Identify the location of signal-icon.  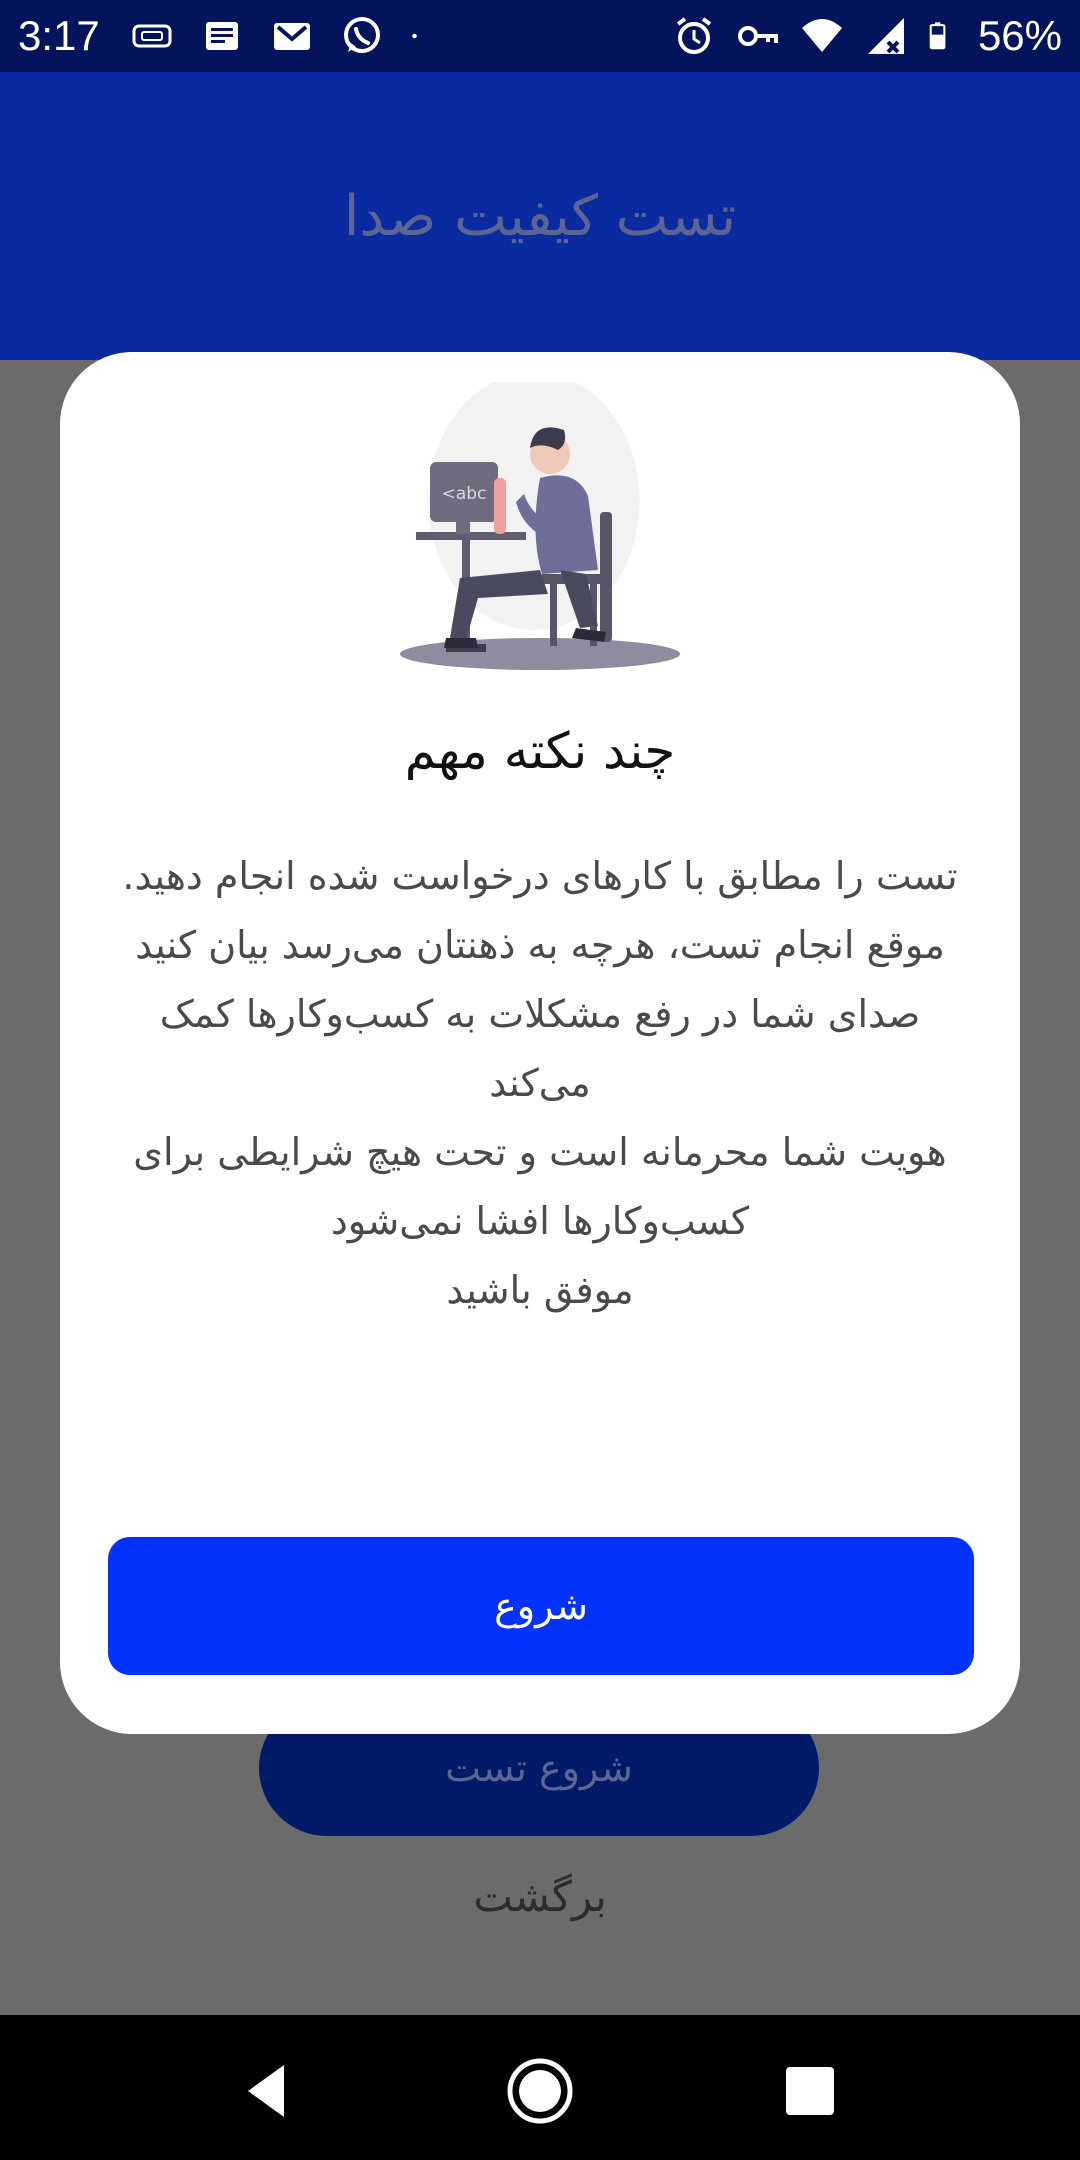
(885, 36).